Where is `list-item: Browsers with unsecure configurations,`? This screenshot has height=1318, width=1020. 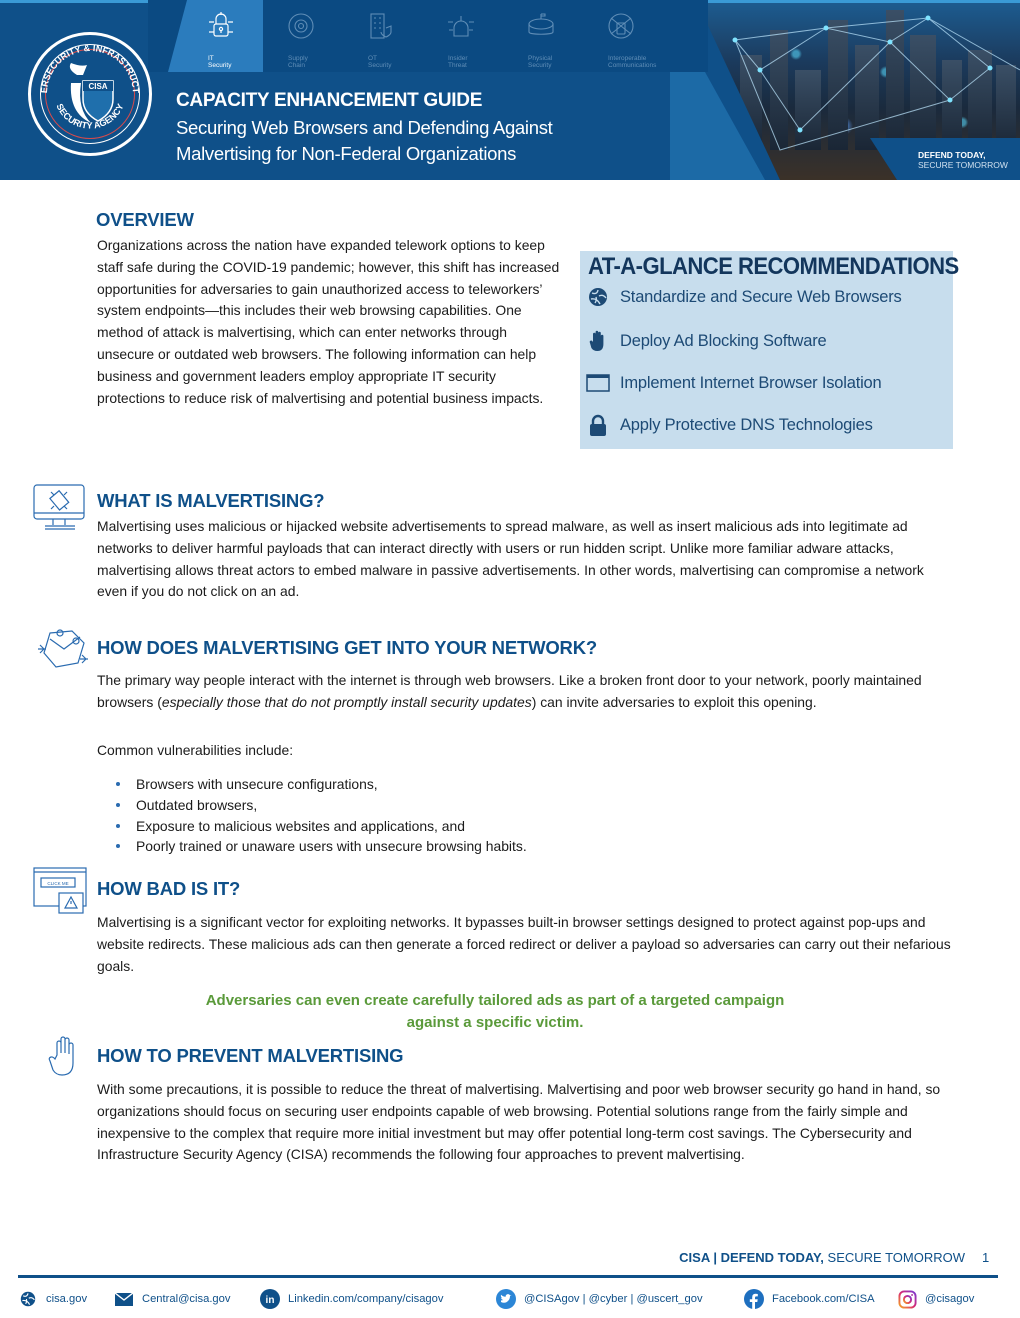 list-item: Browsers with unsecure configurations, is located at coordinates (320, 784).